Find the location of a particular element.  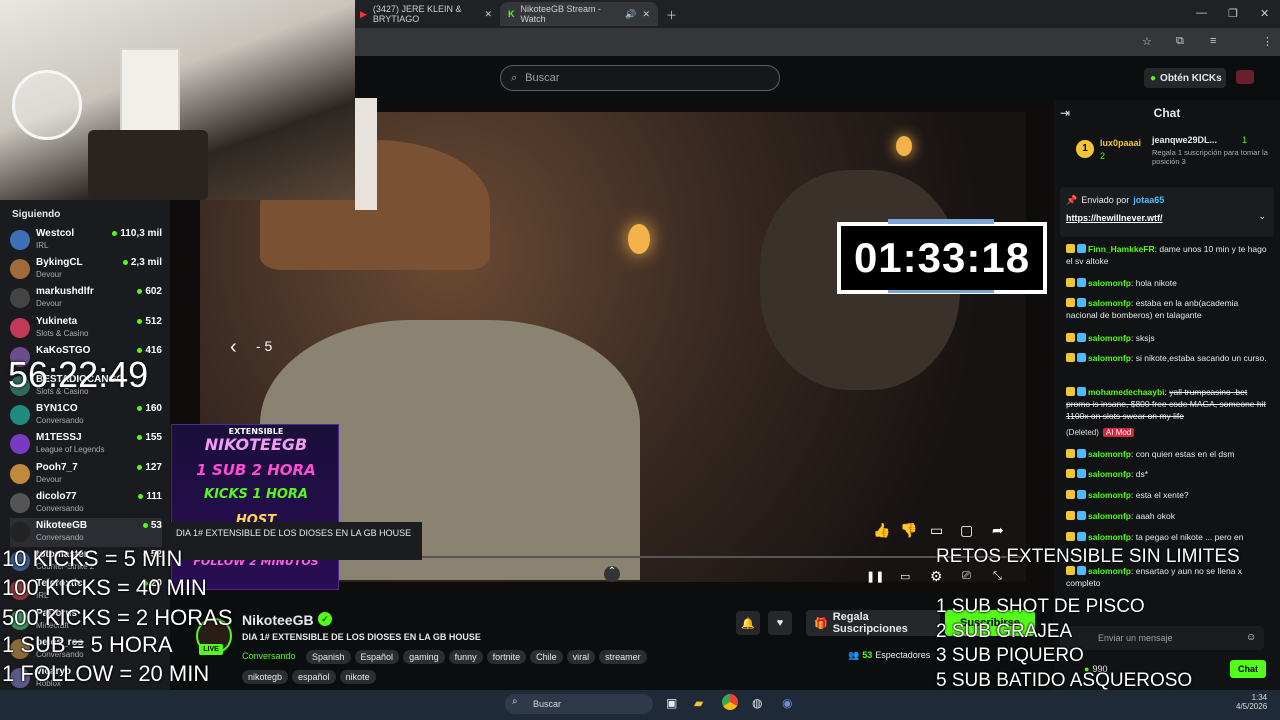

chrome-icon is located at coordinates (730, 702).